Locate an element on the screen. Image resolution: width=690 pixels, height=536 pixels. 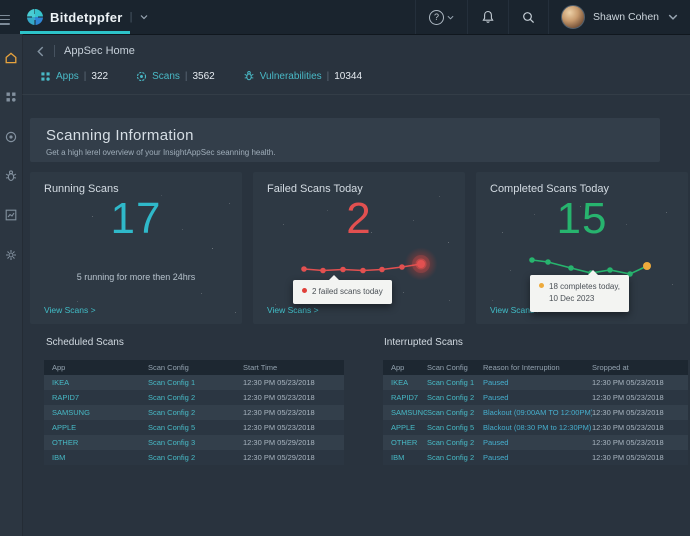
breadcrumb: AppSec Home is located at coordinates (85, 51).